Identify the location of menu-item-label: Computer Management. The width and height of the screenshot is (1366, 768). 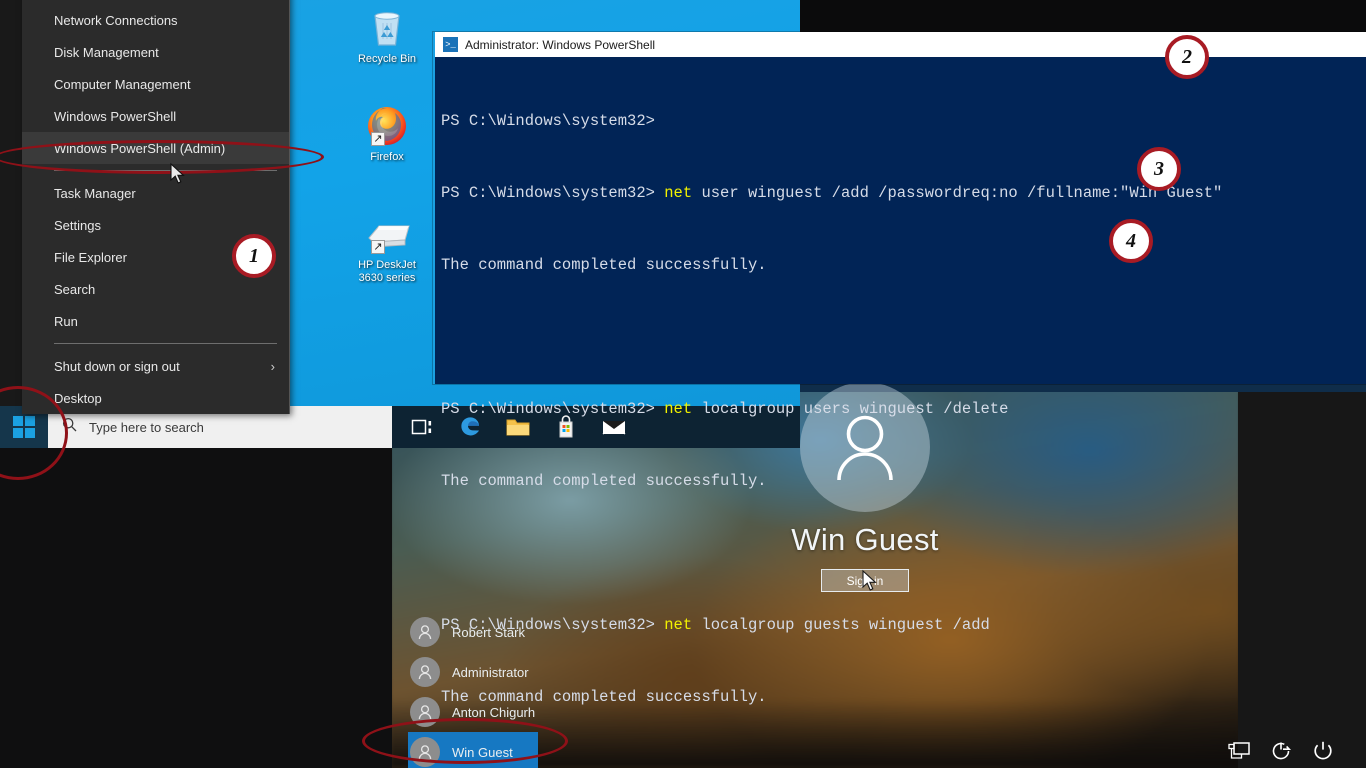
(122, 84).